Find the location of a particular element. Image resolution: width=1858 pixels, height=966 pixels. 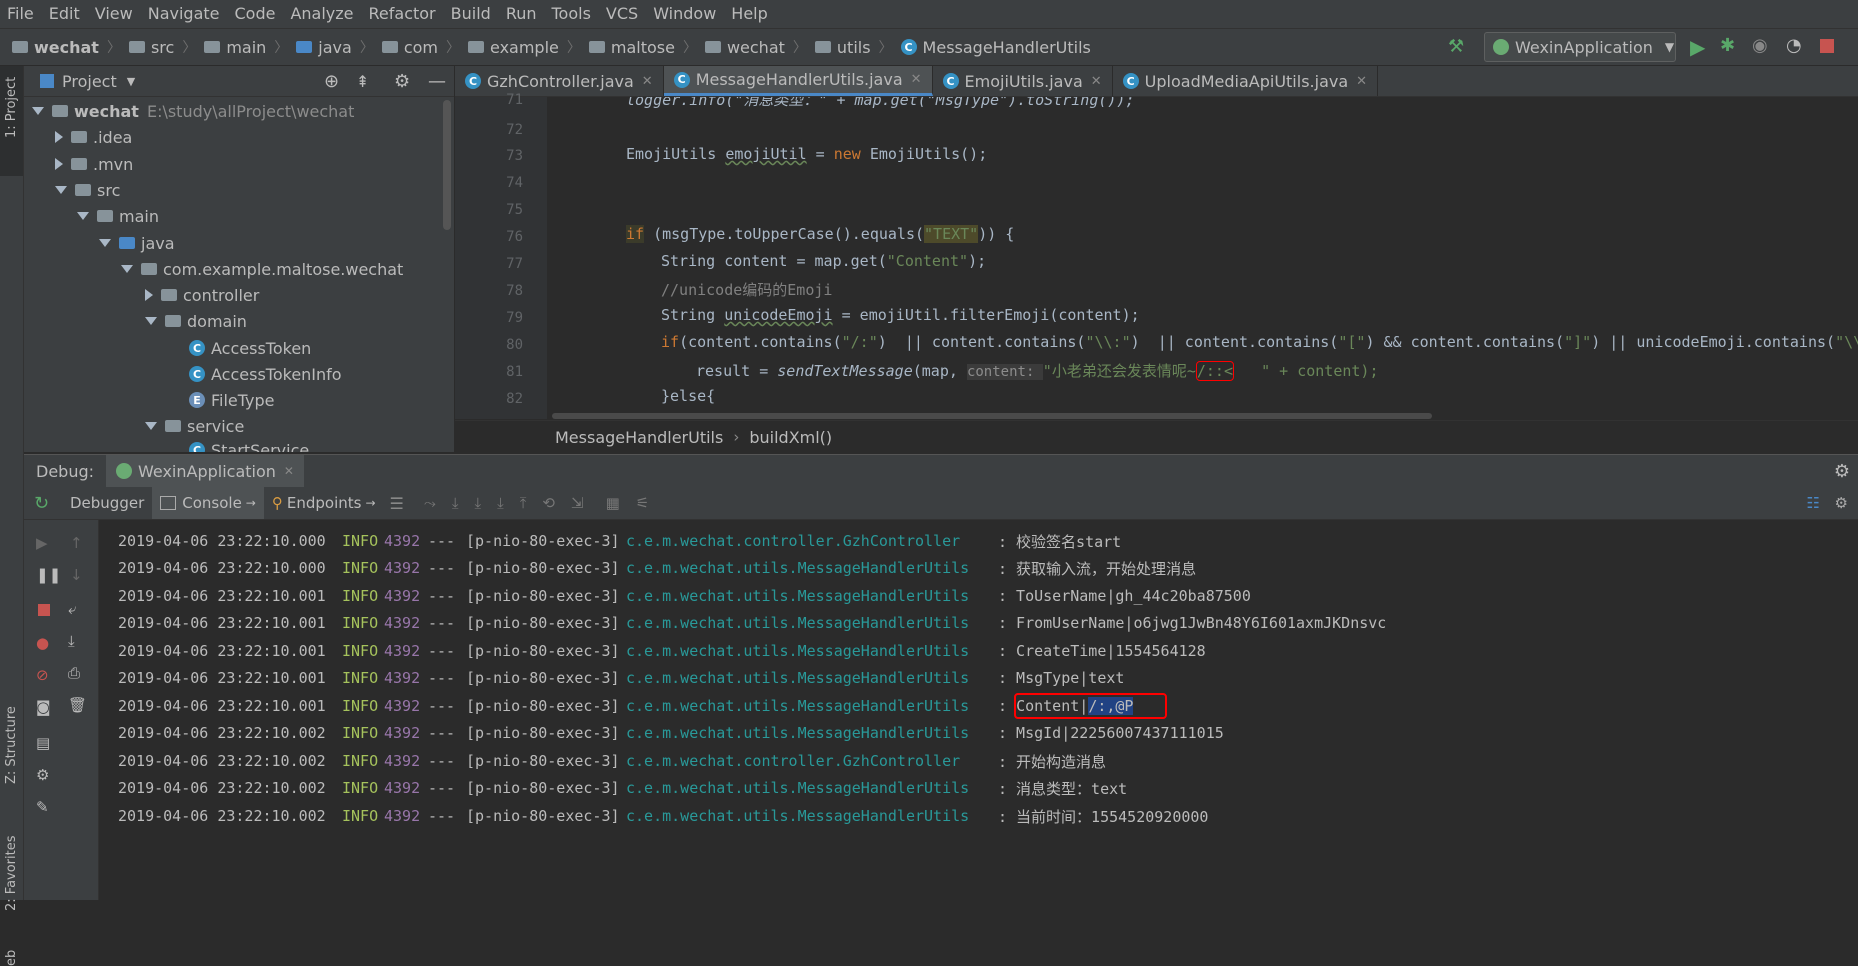

breadcrumb-example: example 〉 is located at coordinates (524, 47).